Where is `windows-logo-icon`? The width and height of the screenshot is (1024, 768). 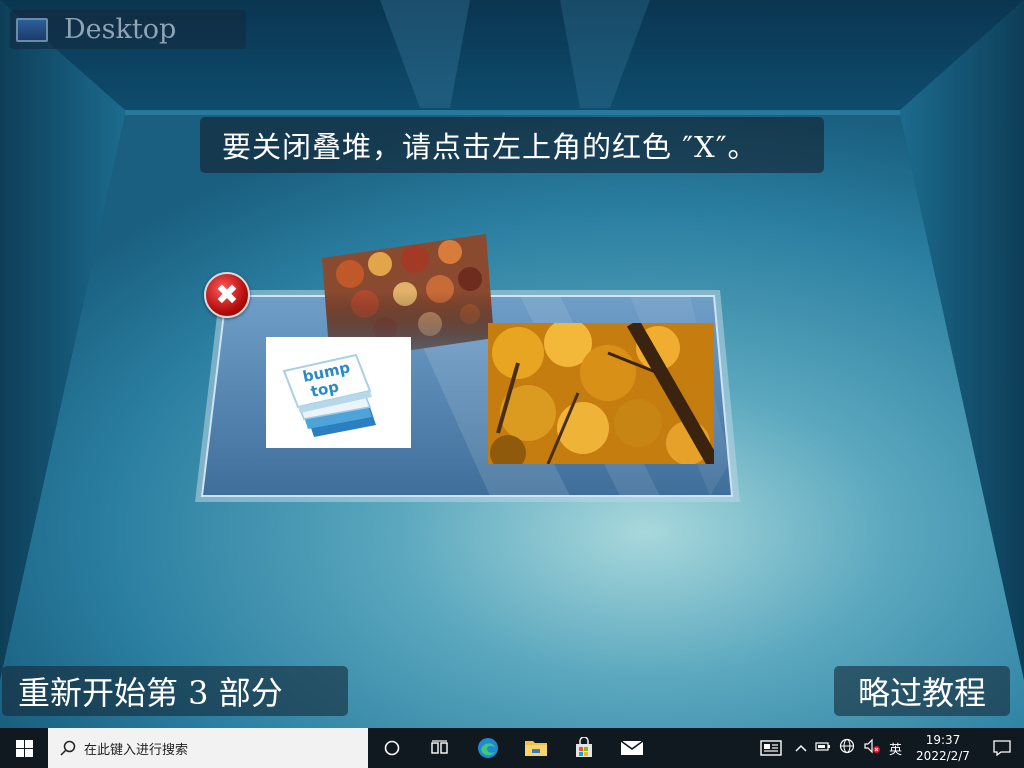
windows-logo-icon is located at coordinates (24, 748).